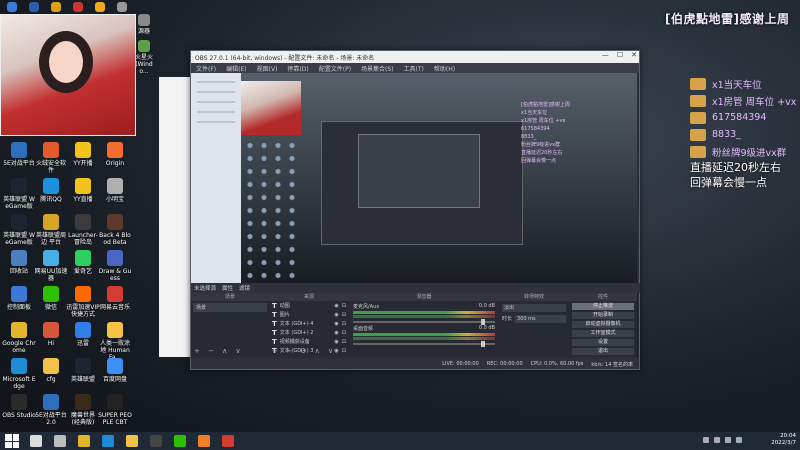 The height and width of the screenshot is (450, 800). What do you see at coordinates (603, 333) in the screenshot?
I see `control-button: 工作室模式` at bounding box center [603, 333].